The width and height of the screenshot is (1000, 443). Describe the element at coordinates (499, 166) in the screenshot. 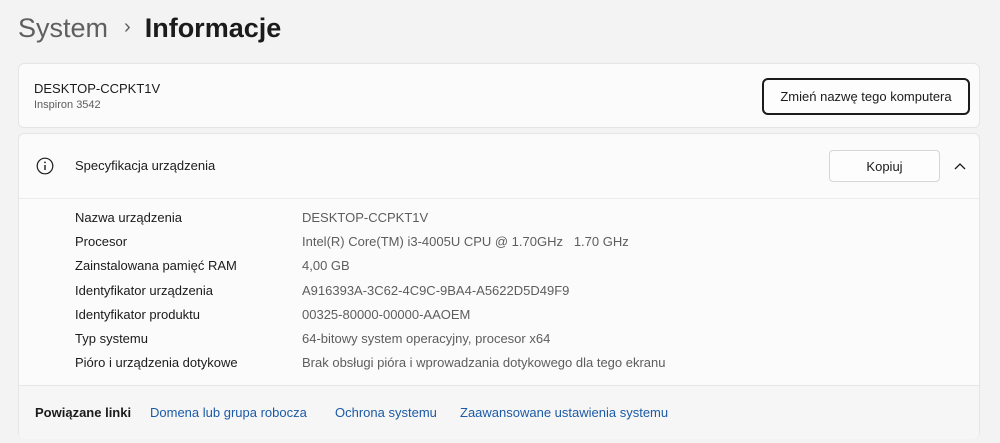

I see `device-specs-header: Specyfikacja urządzenia Kopiuj` at that location.